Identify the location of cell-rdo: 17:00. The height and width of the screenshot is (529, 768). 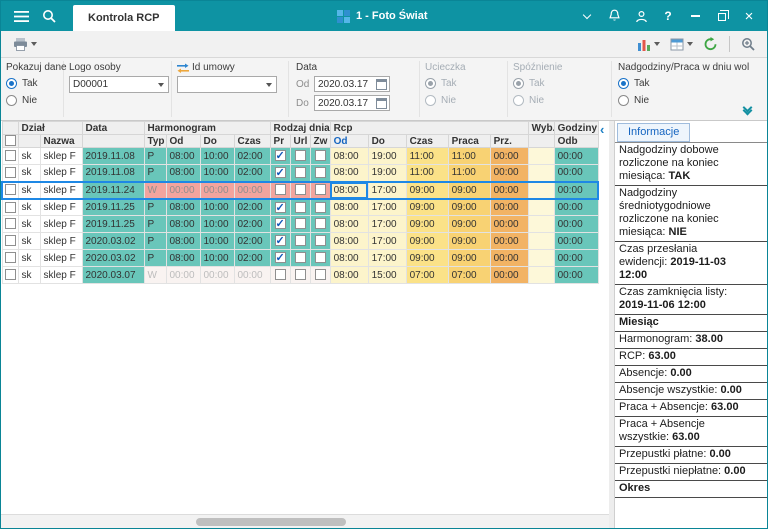
(387, 258).